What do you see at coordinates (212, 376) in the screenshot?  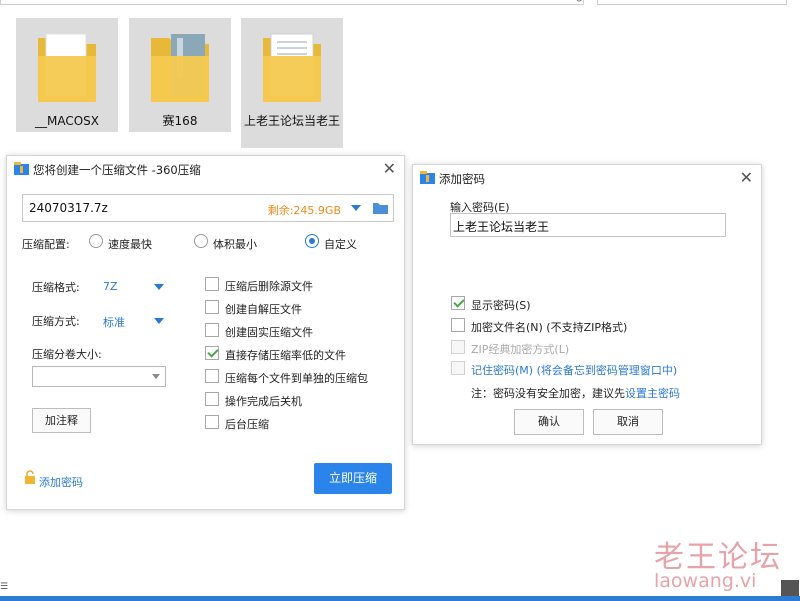 I see `checkbox-separate-archives` at bounding box center [212, 376].